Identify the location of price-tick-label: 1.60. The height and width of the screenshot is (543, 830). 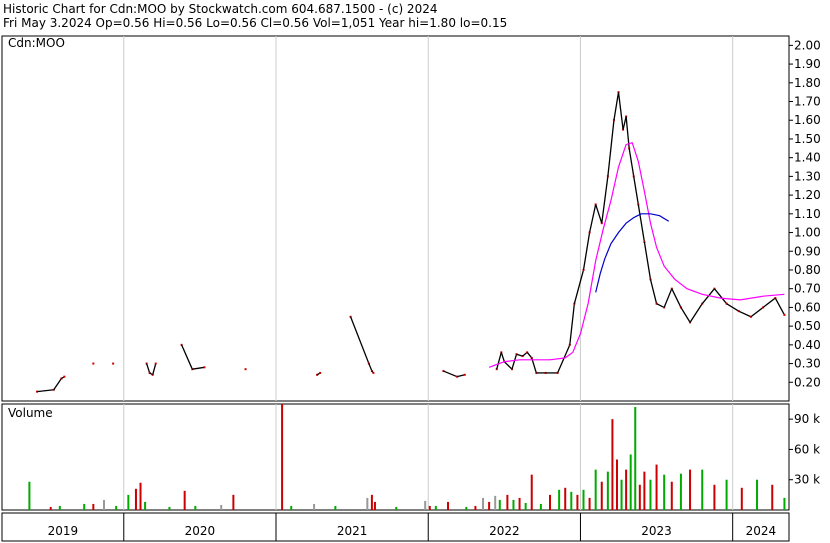
(807, 120).